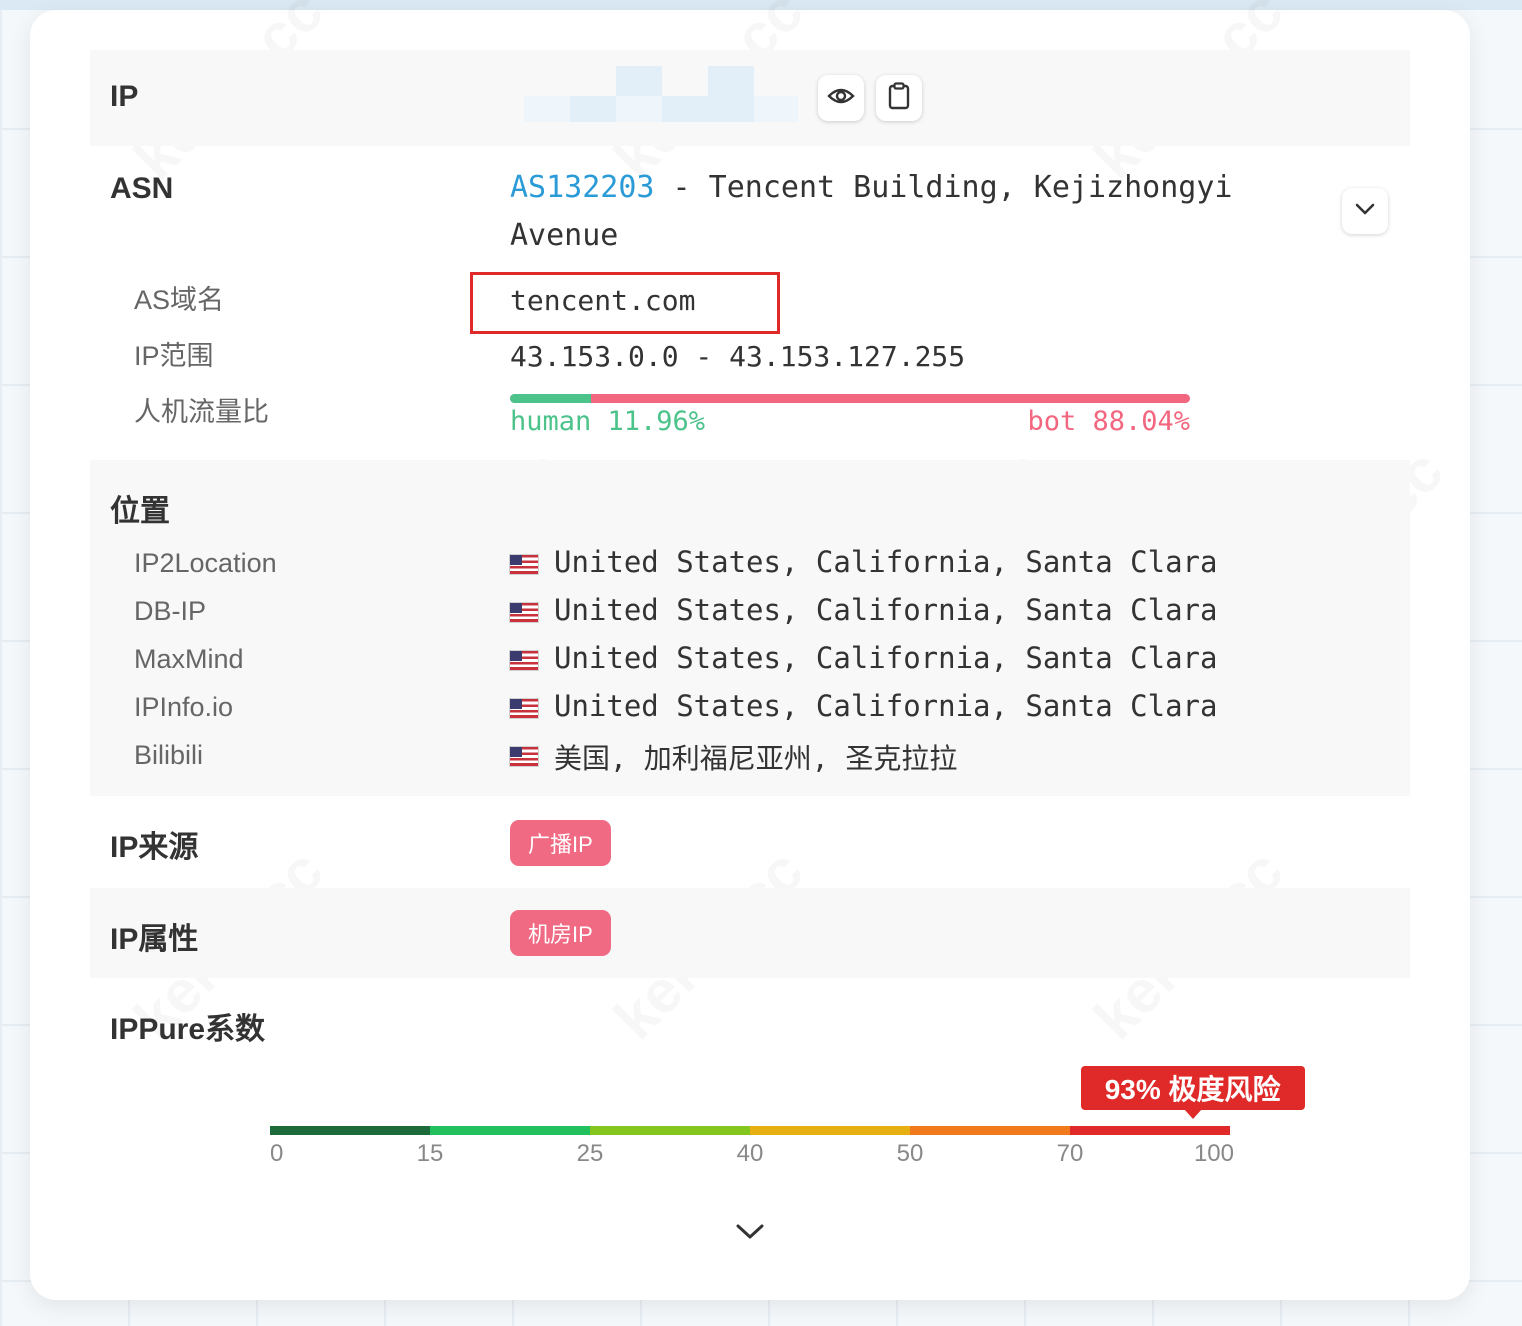 The image size is (1522, 1326). Describe the element at coordinates (564, 235) in the screenshot. I see `asn-org-name-cont: Avenue` at that location.